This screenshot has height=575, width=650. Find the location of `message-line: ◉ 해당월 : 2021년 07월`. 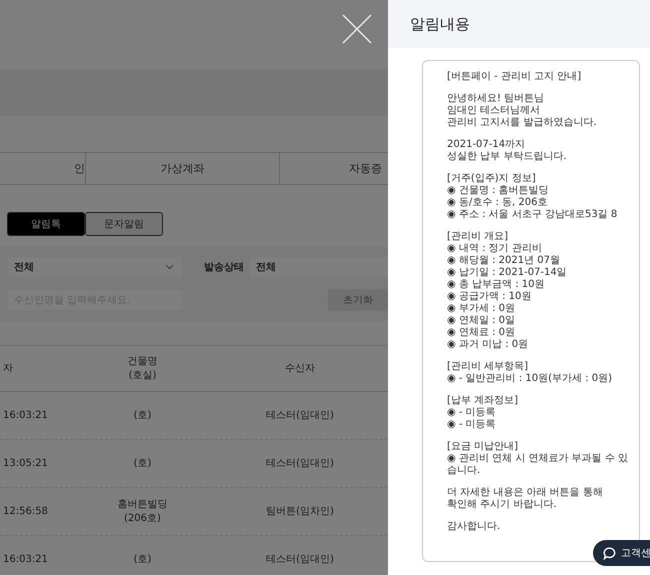

message-line: ◉ 해당월 : 2021년 07월 is located at coordinates (504, 261).